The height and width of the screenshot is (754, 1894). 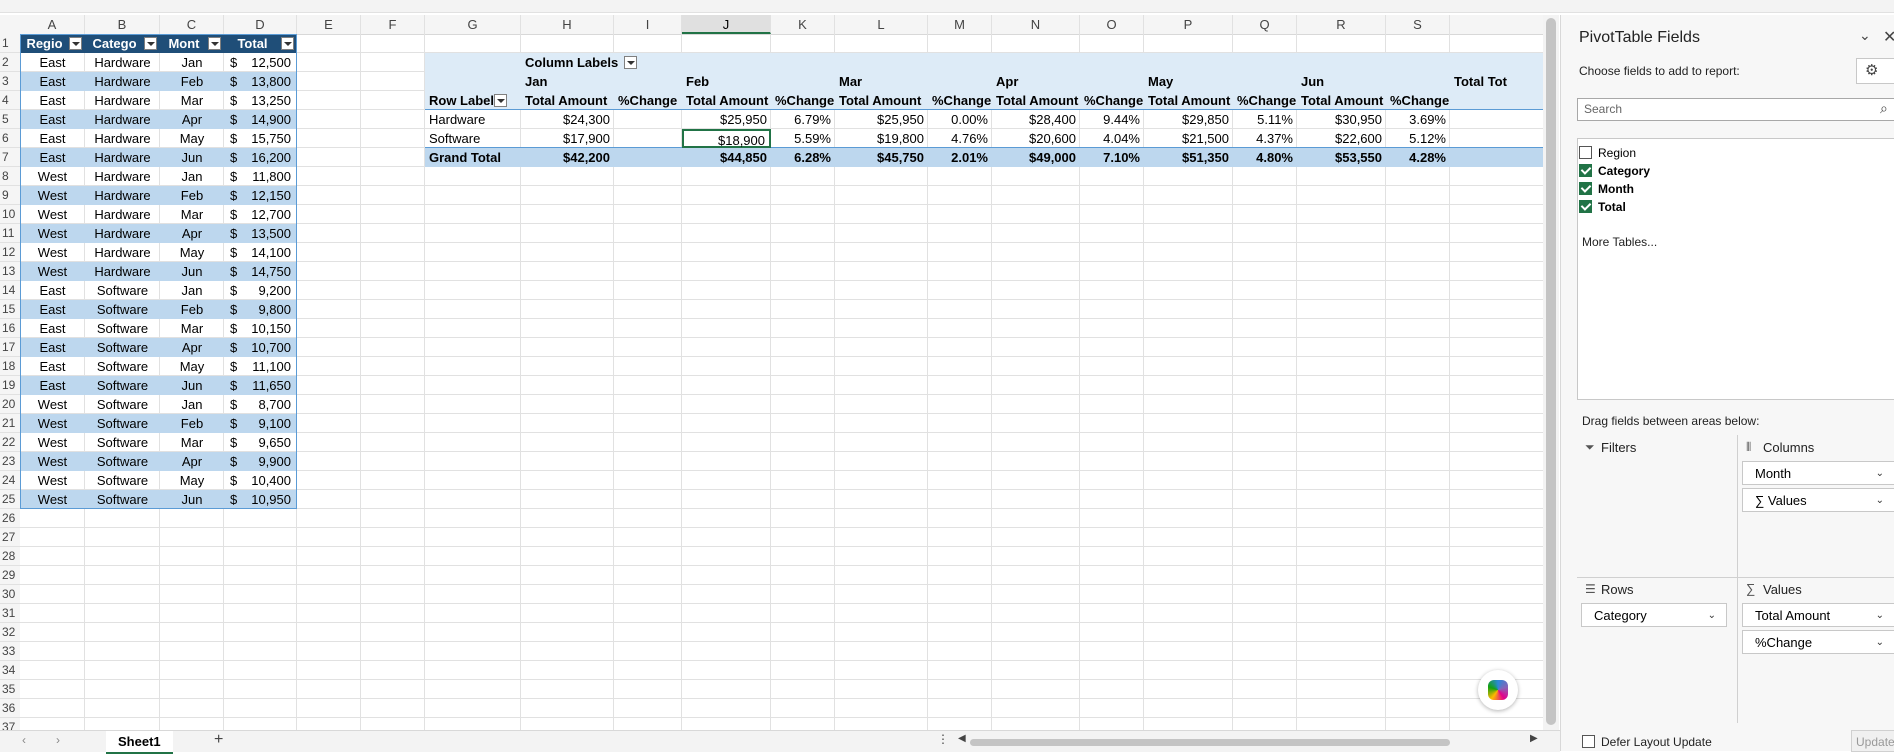 I want to click on table-cell-total: $9,650, so click(x=260, y=442).